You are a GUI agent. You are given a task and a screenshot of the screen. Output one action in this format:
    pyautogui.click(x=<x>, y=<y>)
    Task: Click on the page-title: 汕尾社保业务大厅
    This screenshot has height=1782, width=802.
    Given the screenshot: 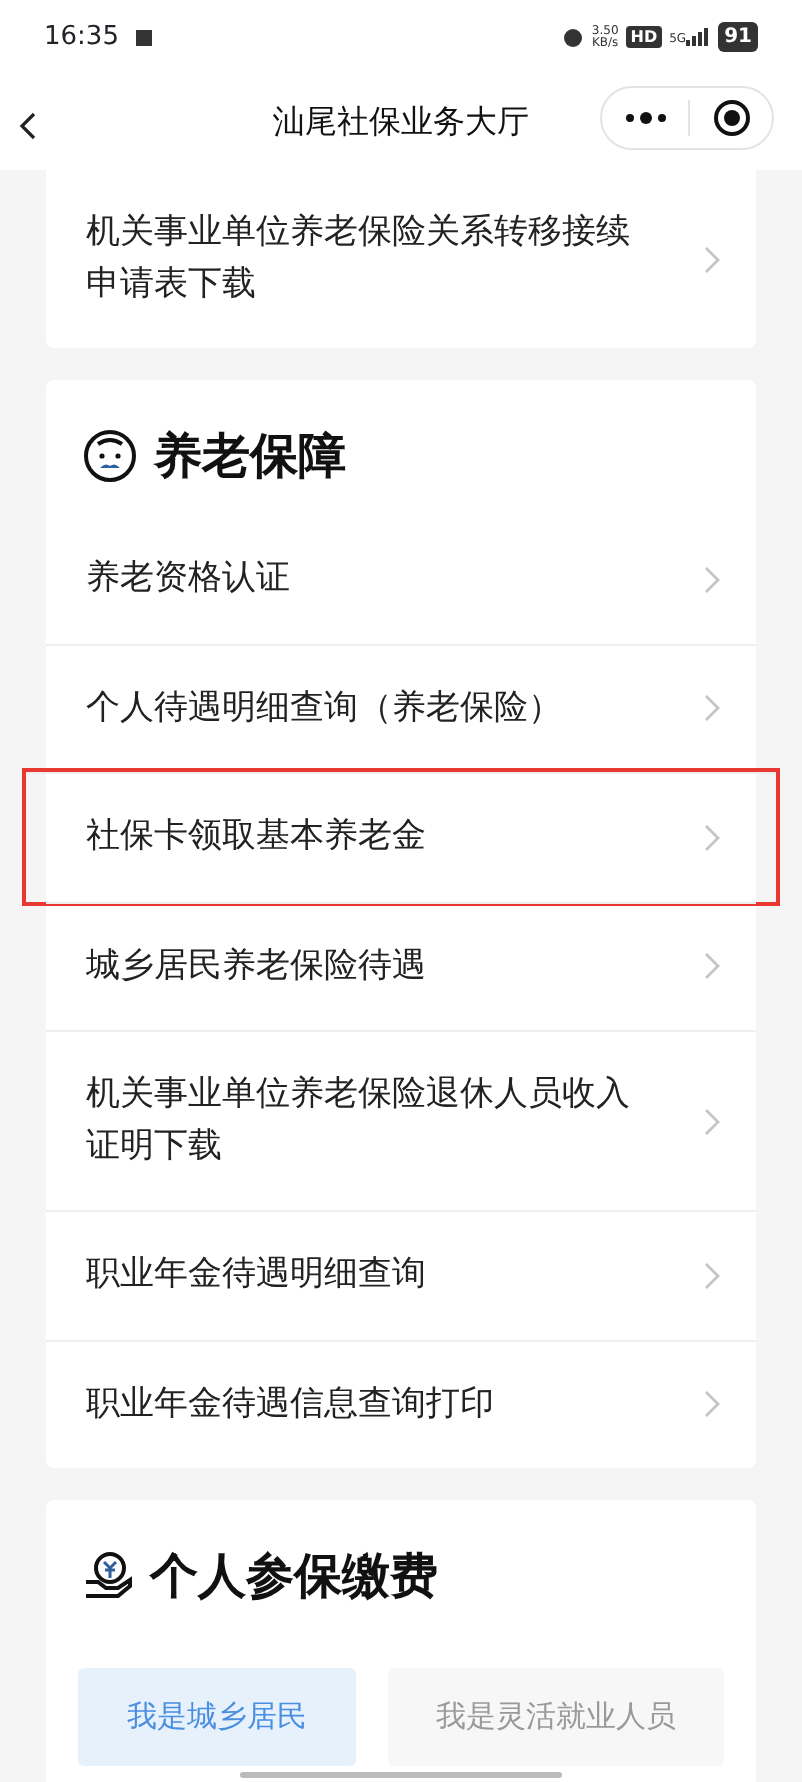 What is the action you would take?
    pyautogui.click(x=401, y=122)
    